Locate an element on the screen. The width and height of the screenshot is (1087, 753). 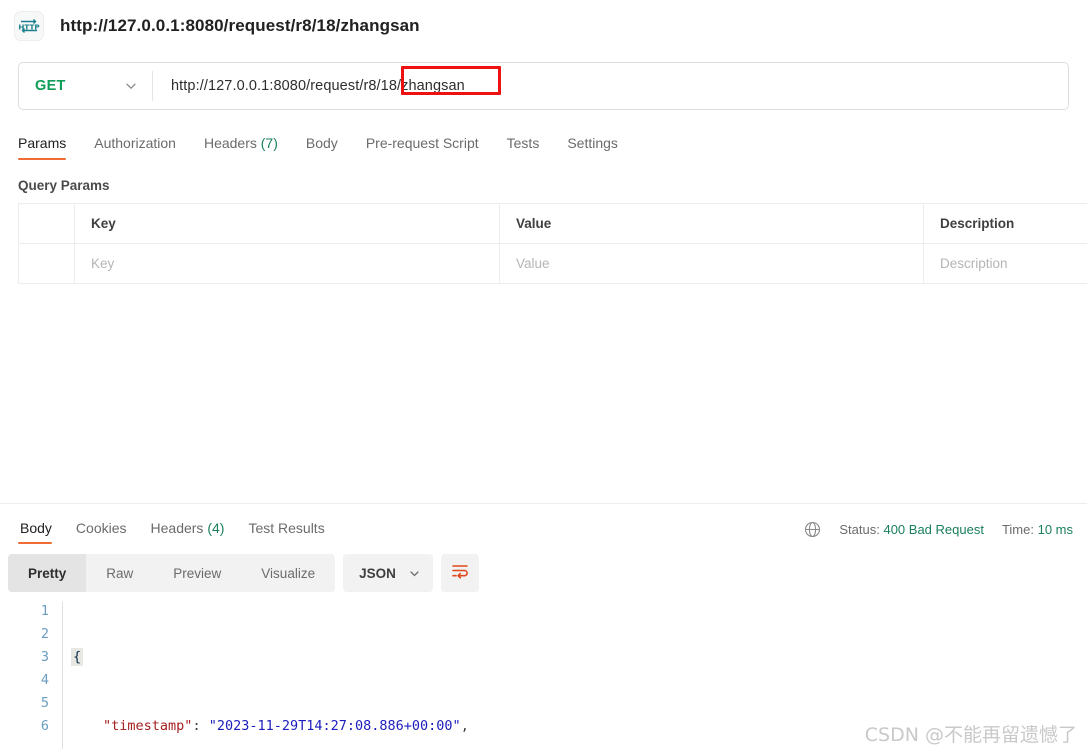
response-tab-body-label: Body is located at coordinates (36, 528).